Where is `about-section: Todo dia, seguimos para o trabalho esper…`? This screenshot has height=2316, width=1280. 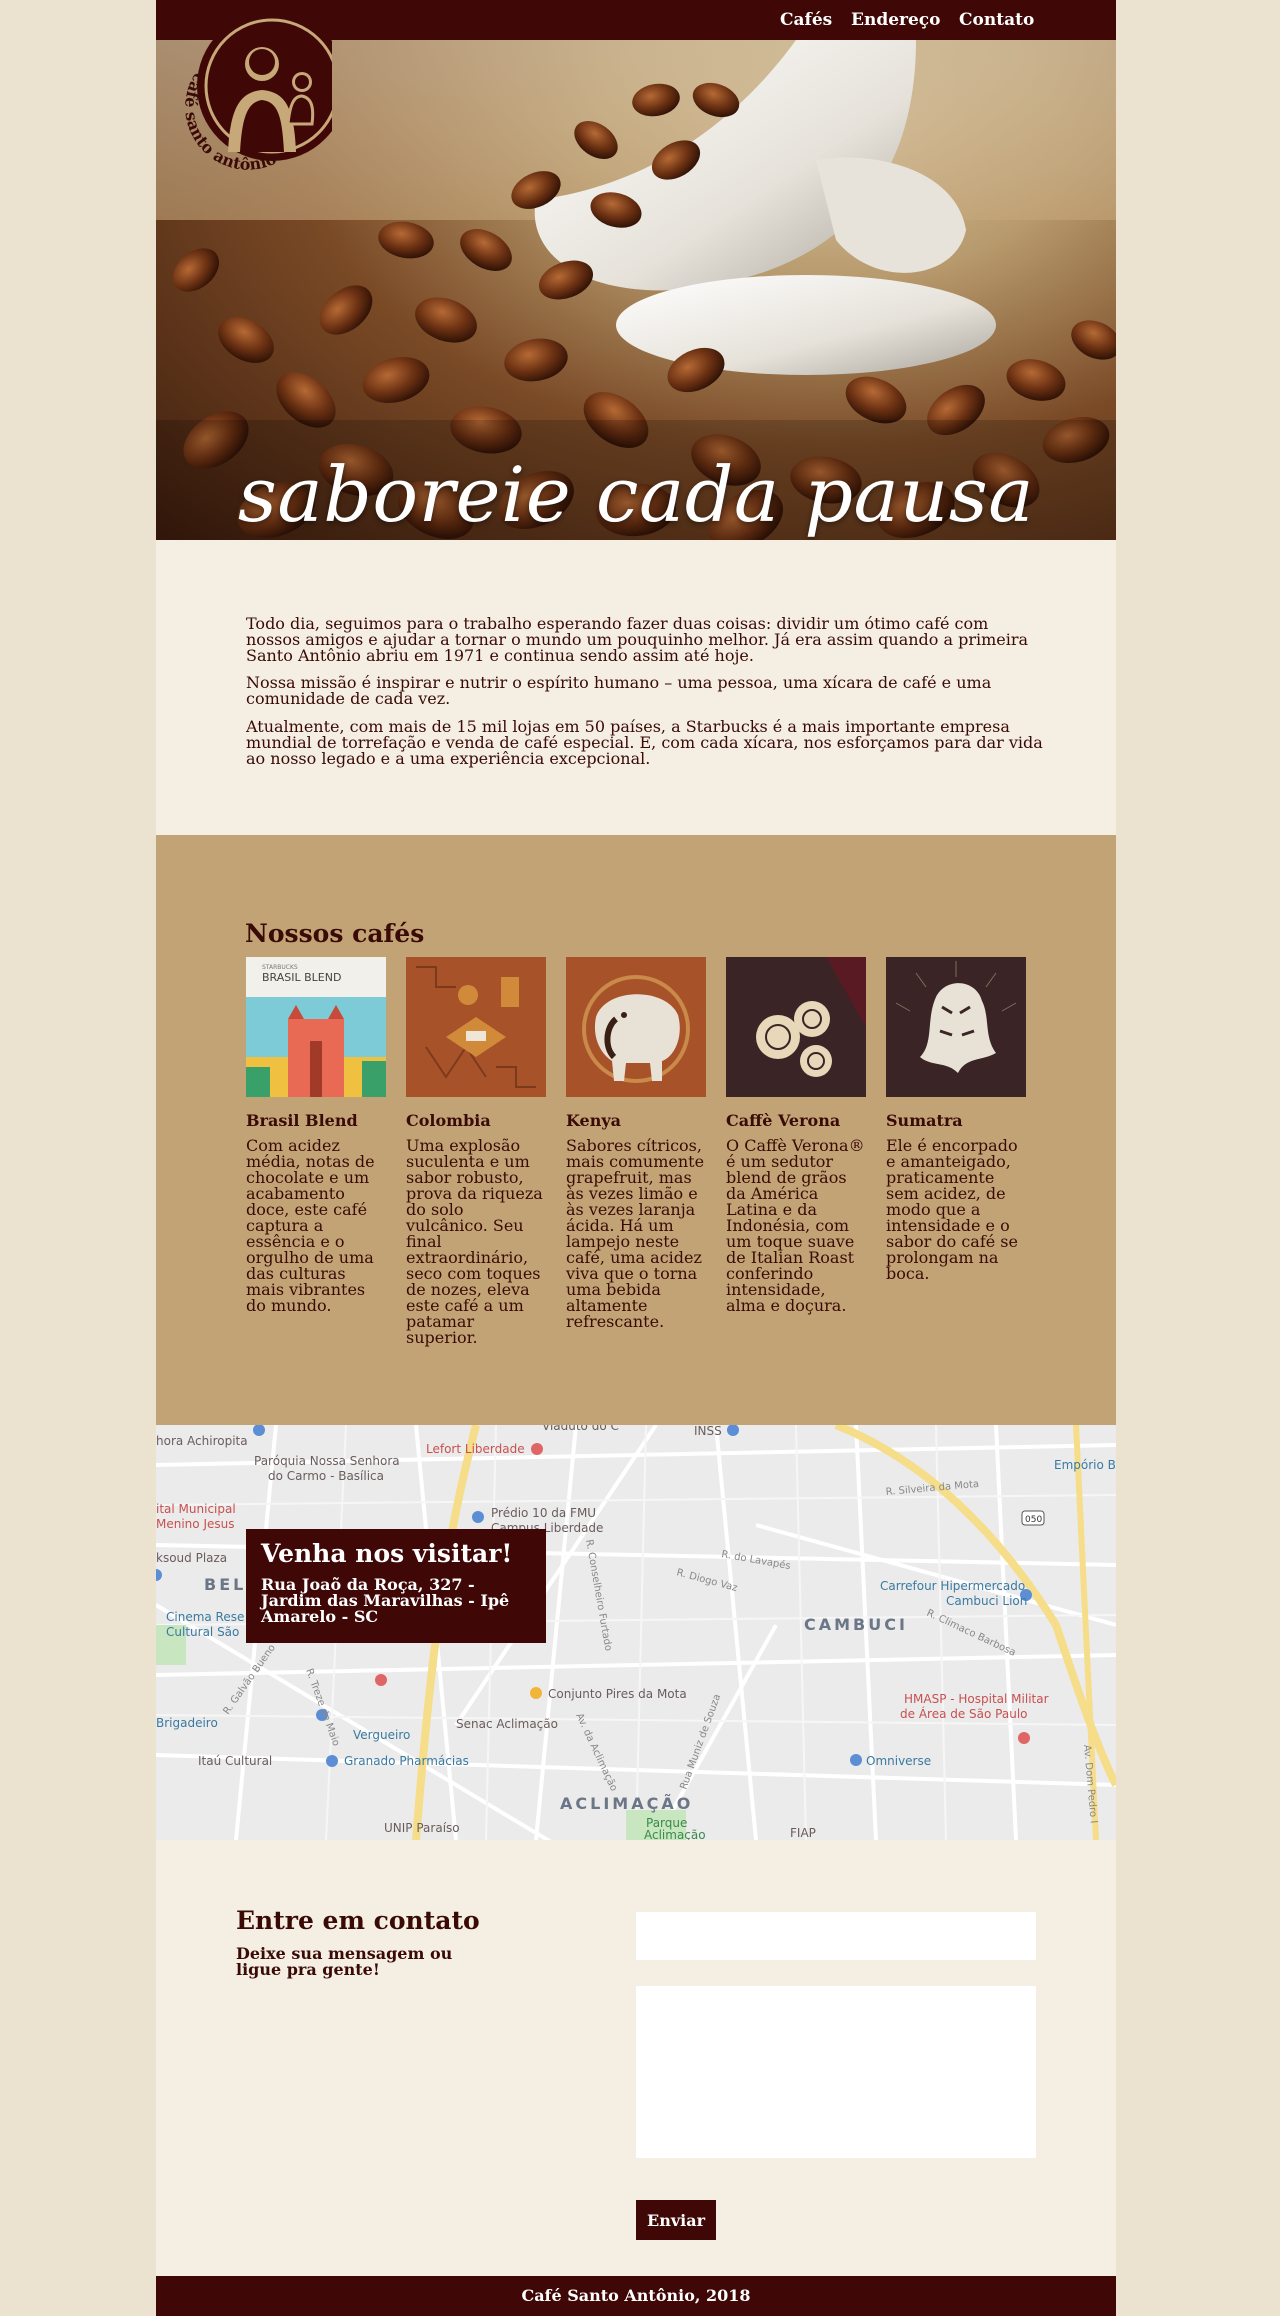
about-section: Todo dia, seguimos para o trabalho esper… is located at coordinates (636, 687).